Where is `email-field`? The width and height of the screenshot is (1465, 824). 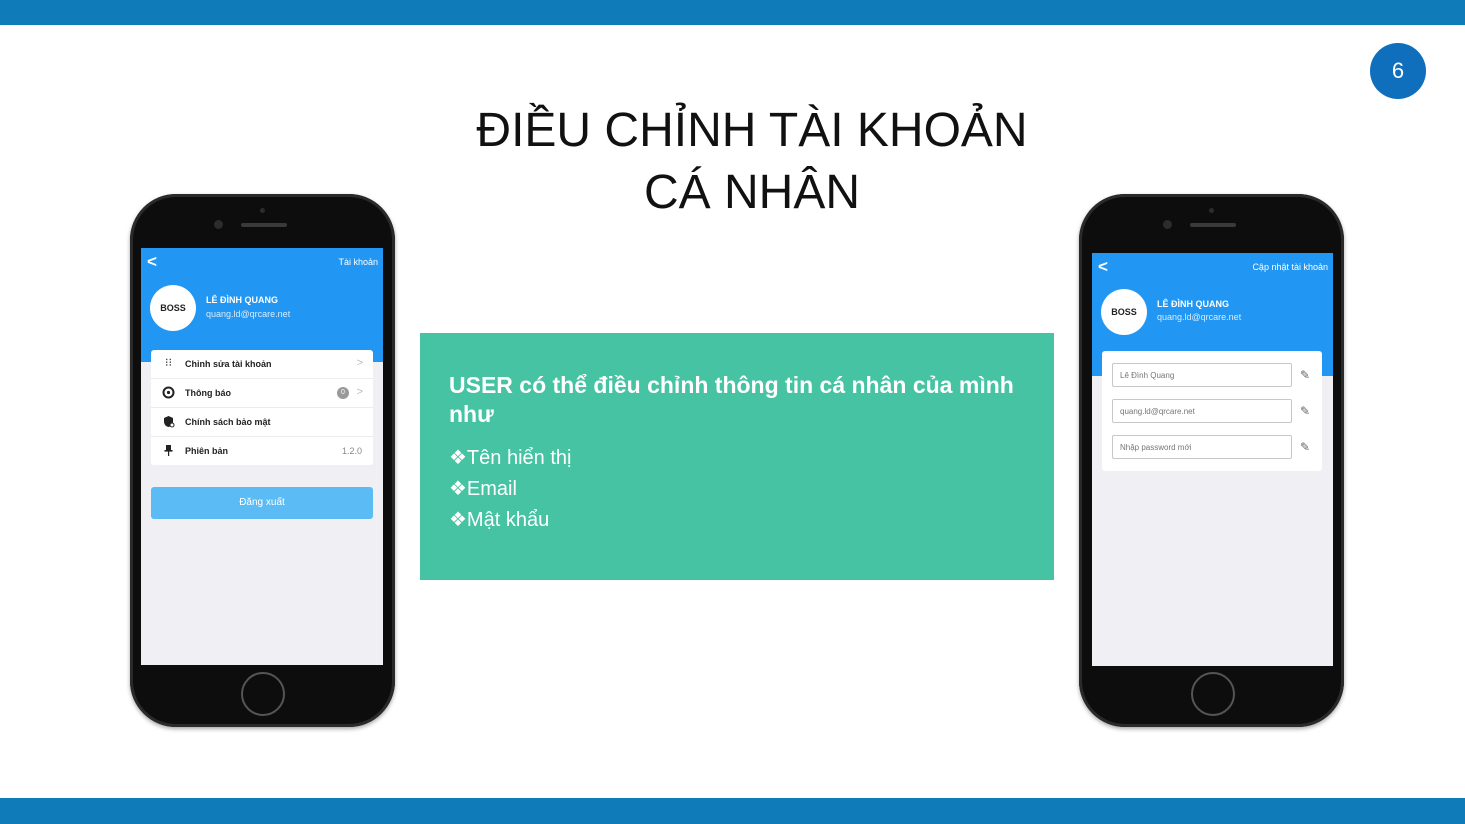 email-field is located at coordinates (1202, 411).